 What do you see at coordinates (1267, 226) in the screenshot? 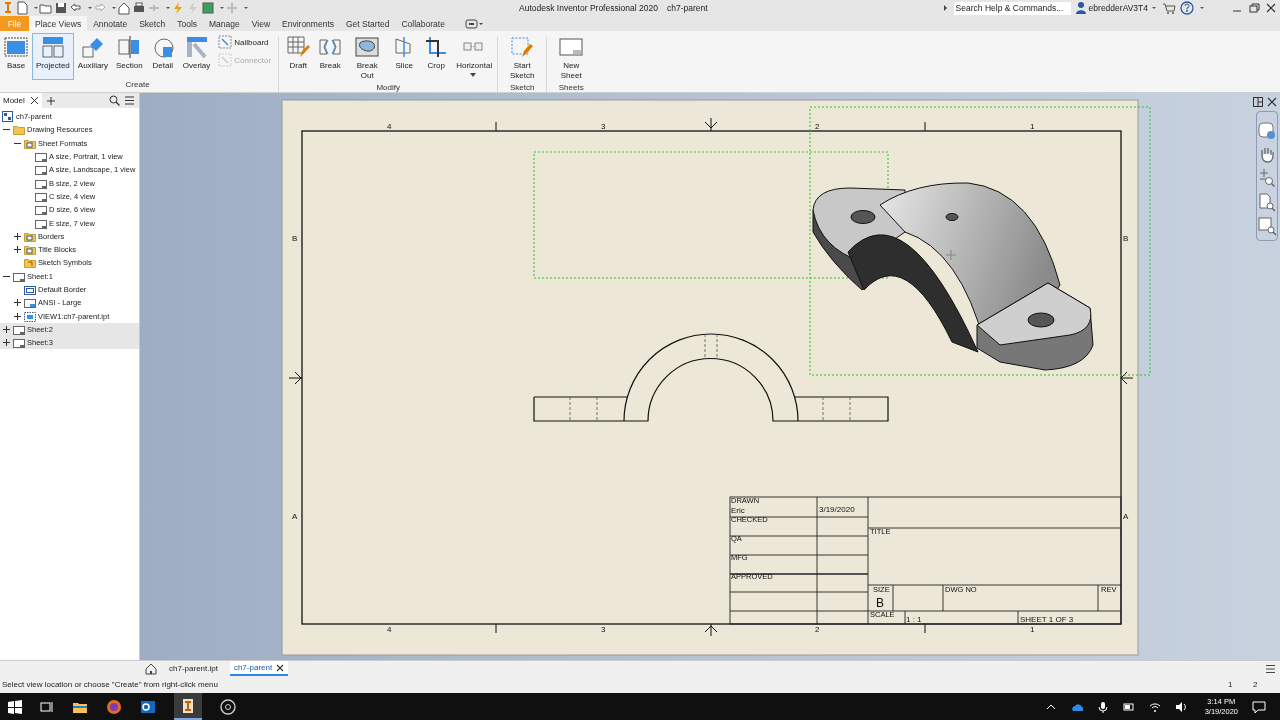
I see `zoom-window-icon` at bounding box center [1267, 226].